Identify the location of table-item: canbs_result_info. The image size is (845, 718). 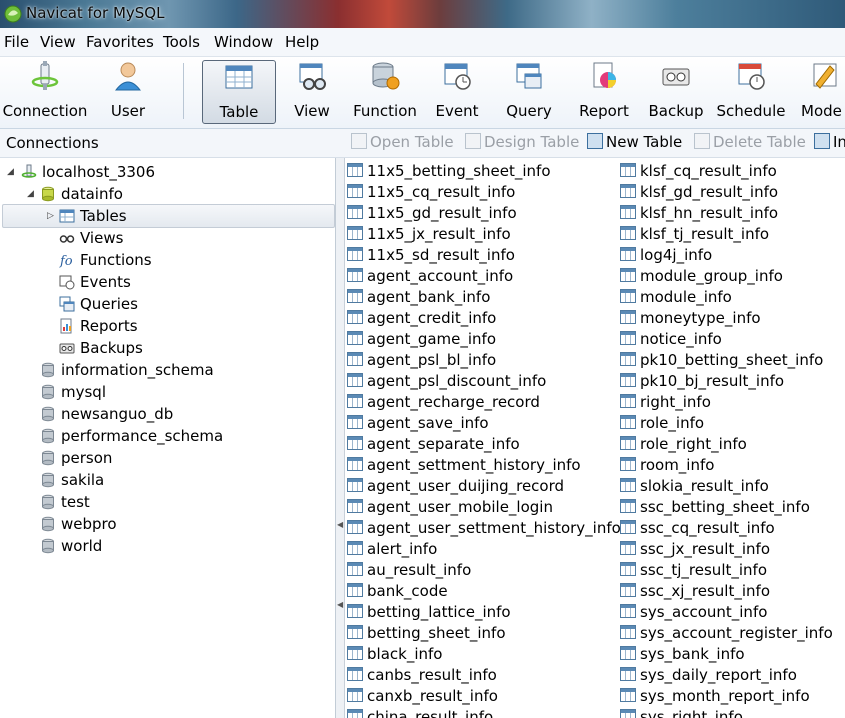
(422, 675).